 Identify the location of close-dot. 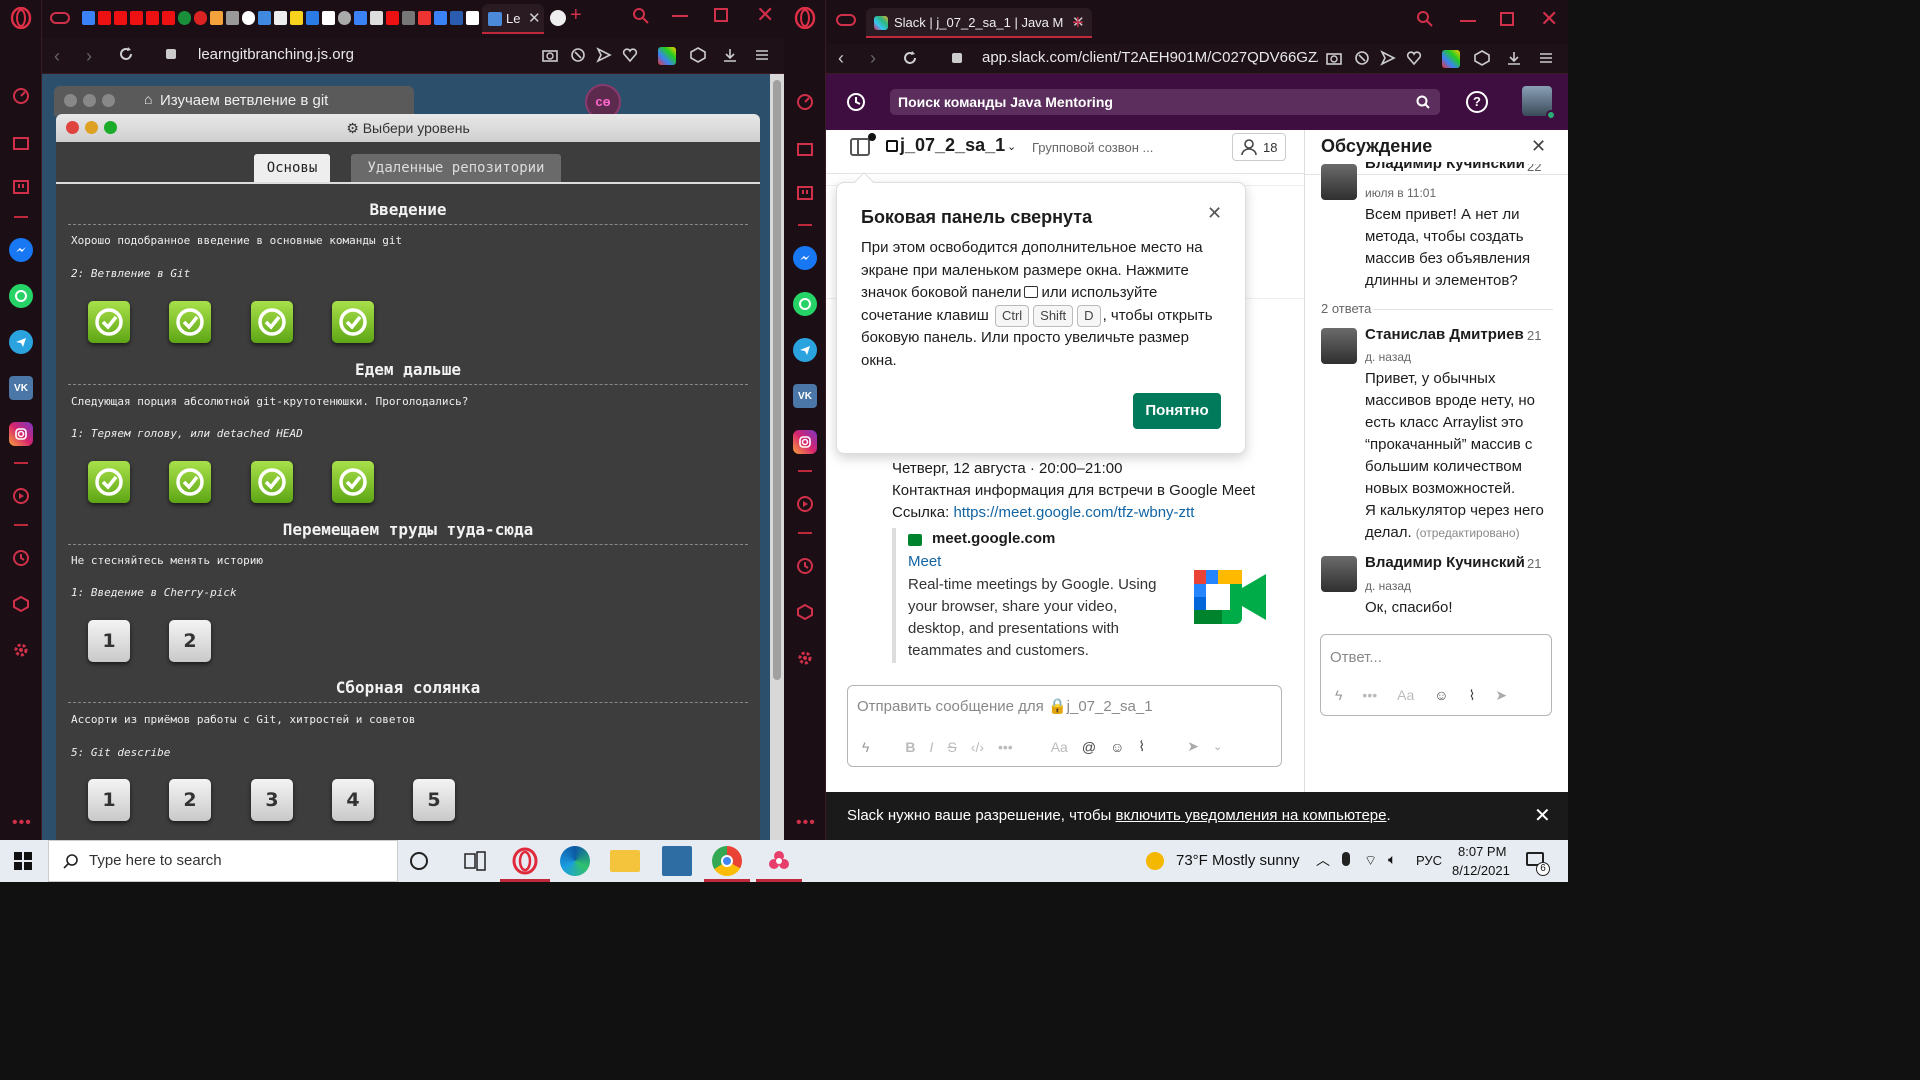
(72, 127).